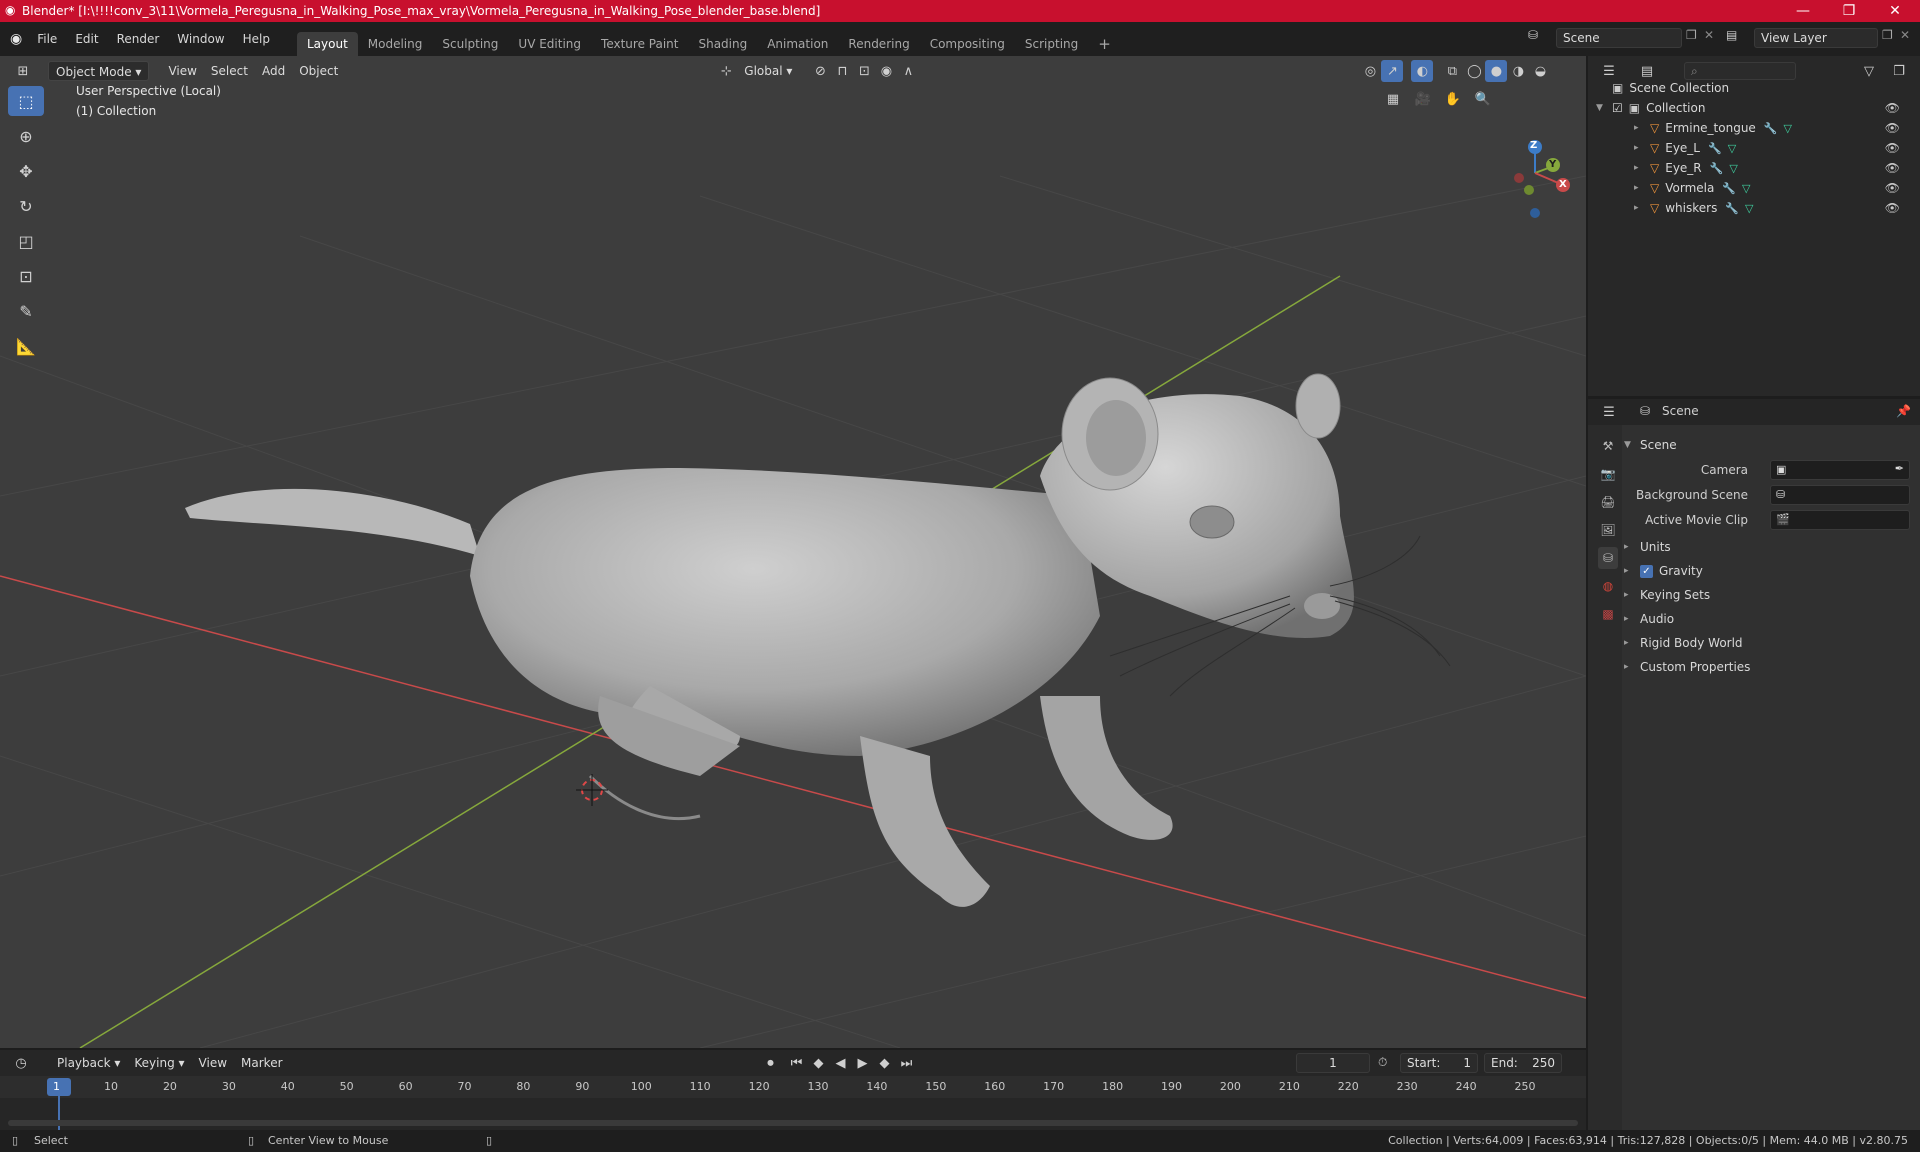  I want to click on expand-arrow-icon: ▼, so click(1600, 108).